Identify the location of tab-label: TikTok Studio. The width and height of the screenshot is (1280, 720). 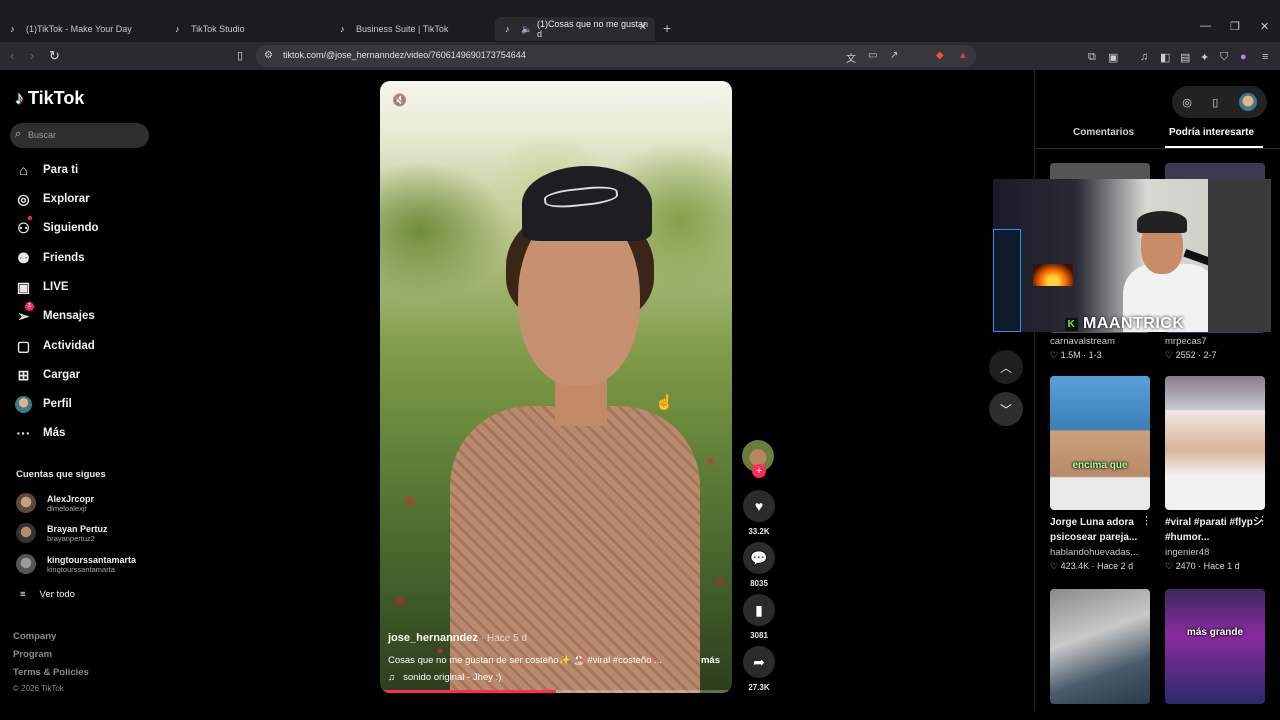
(218, 29).